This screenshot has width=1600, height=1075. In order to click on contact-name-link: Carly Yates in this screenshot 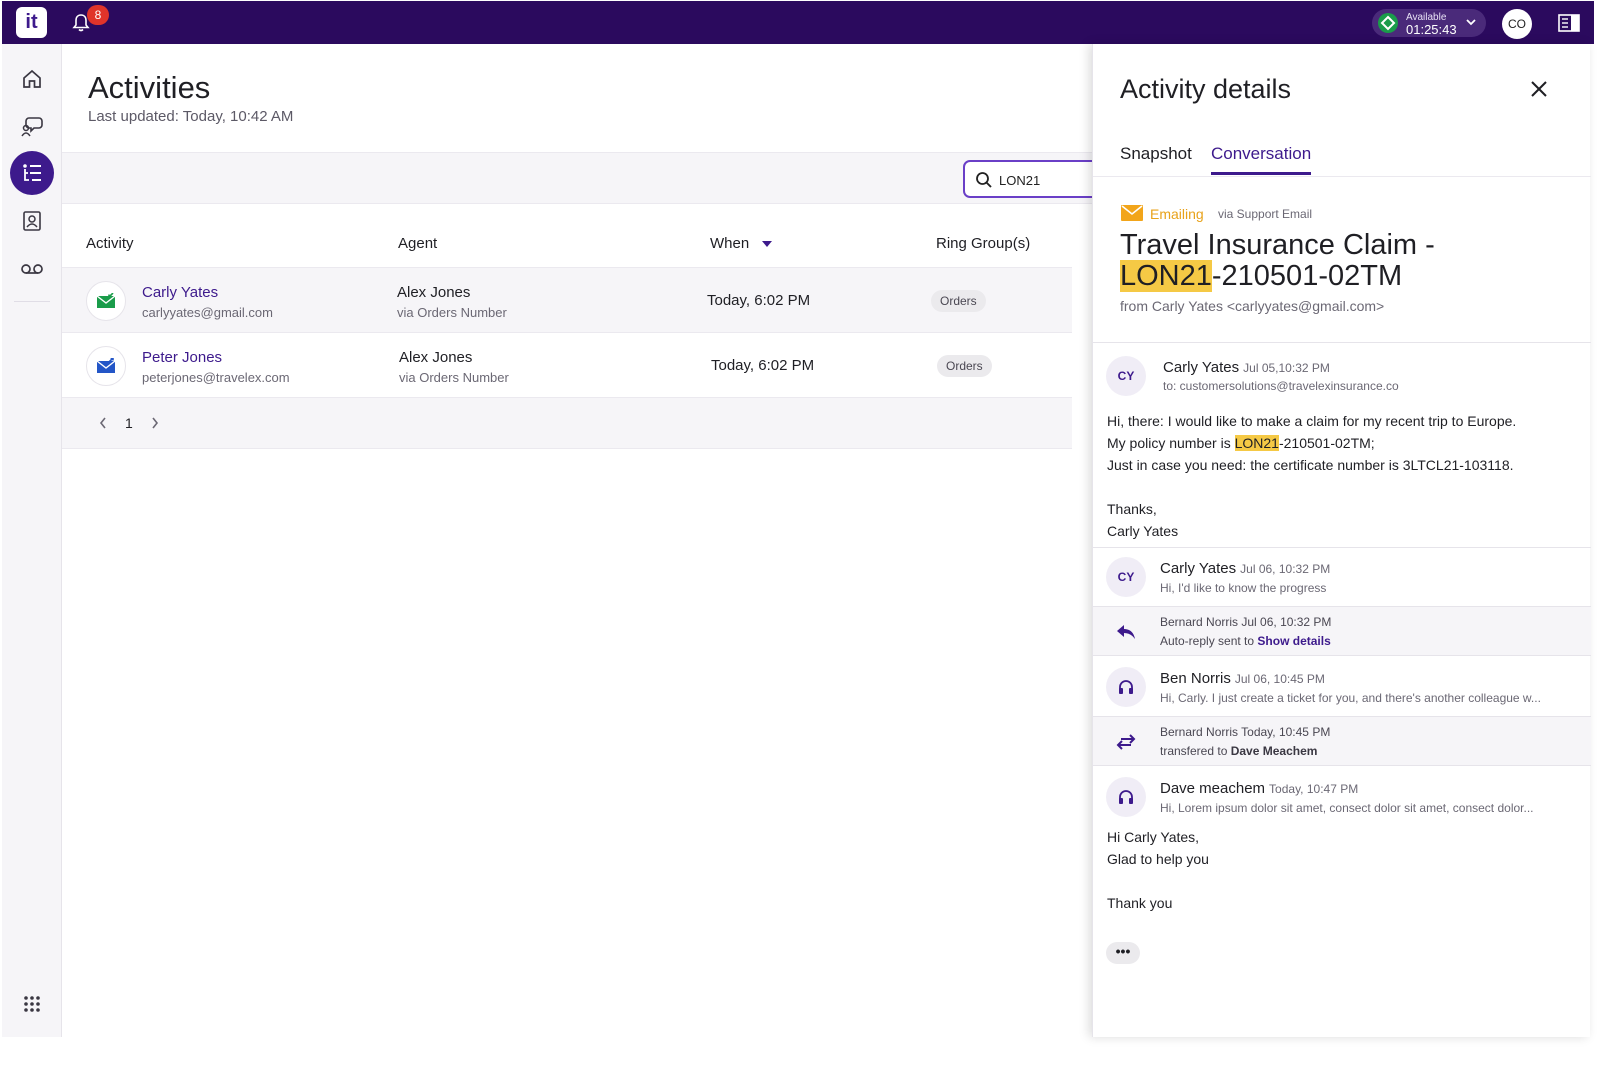, I will do `click(180, 292)`.